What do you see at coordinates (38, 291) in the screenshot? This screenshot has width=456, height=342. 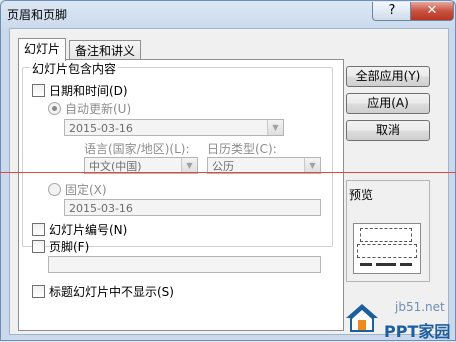 I see `title-hide-checkbox` at bounding box center [38, 291].